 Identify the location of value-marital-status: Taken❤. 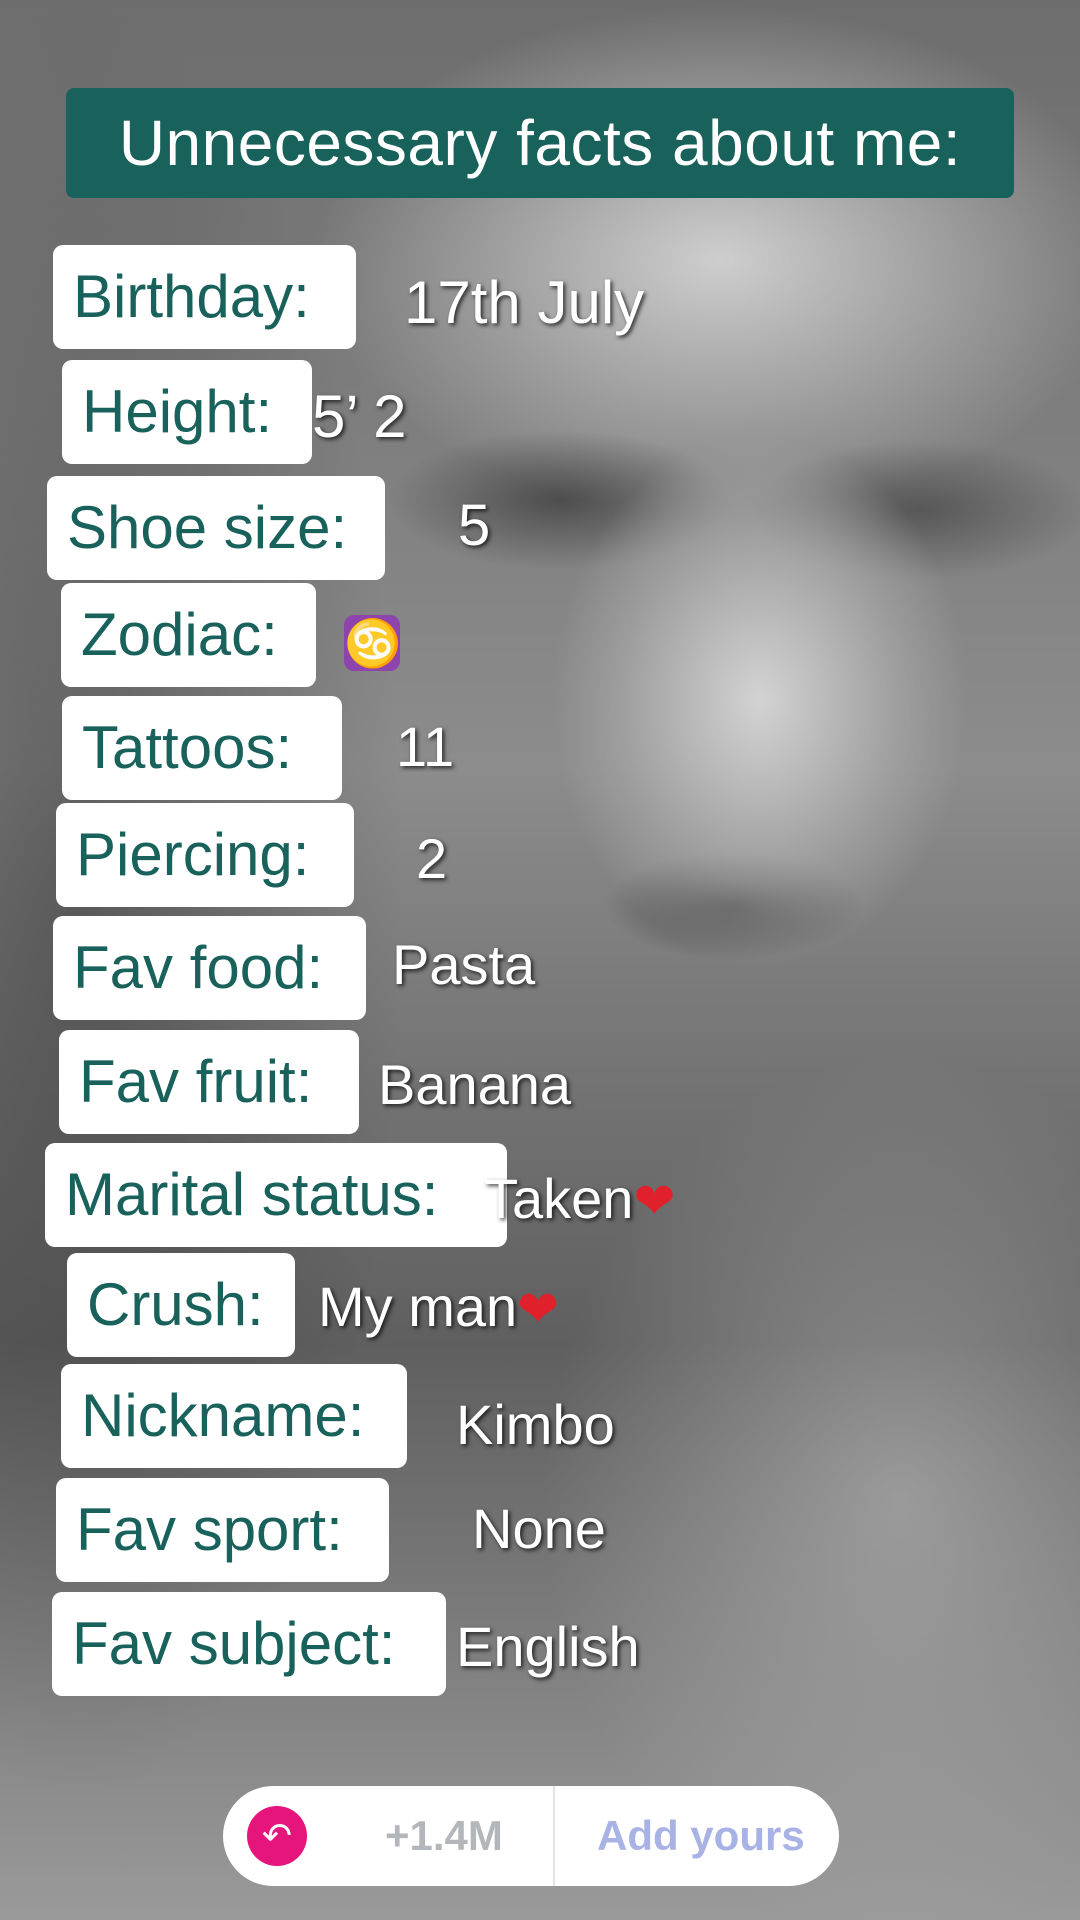
(579, 1198).